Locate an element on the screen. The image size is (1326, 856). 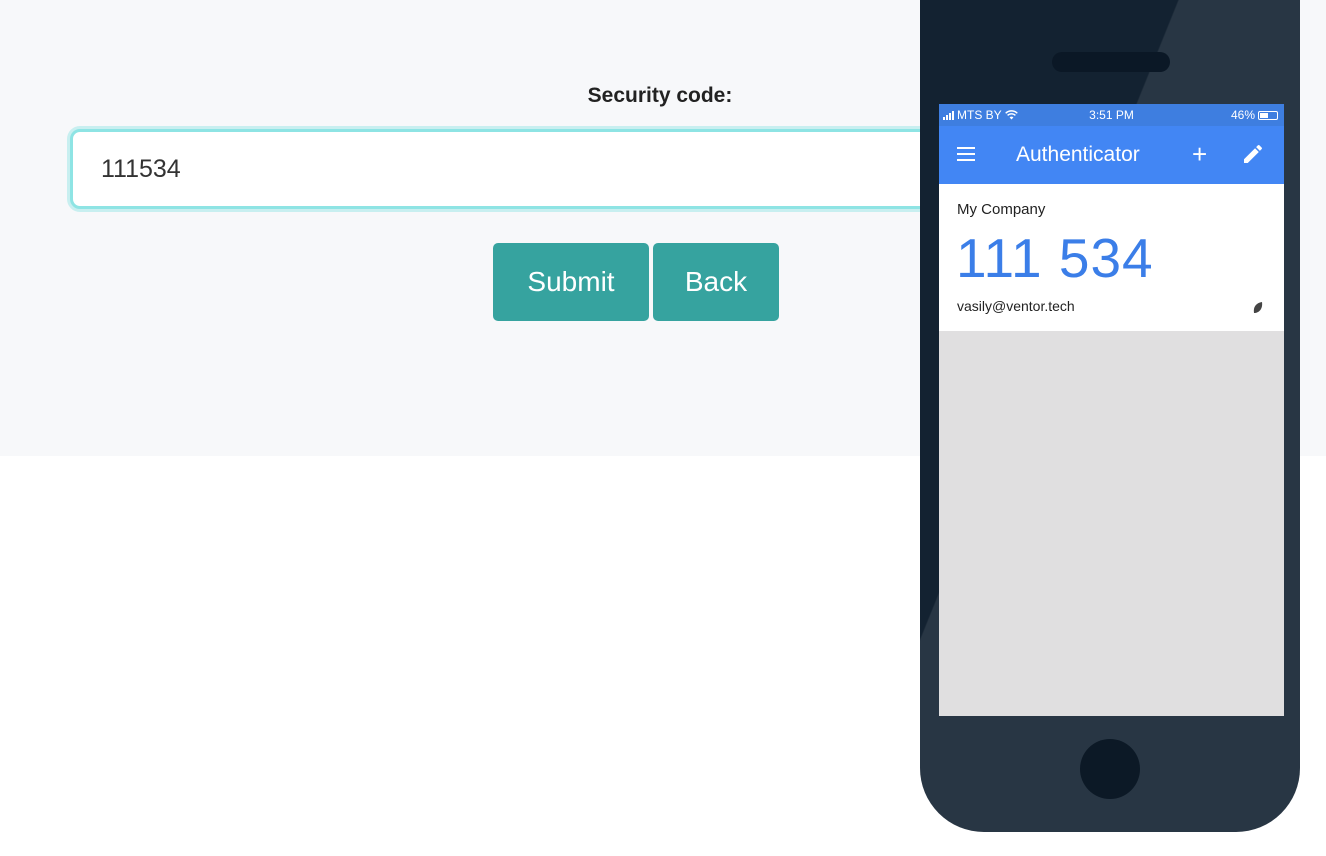
hamburger-menu-icon is located at coordinates (966, 154).